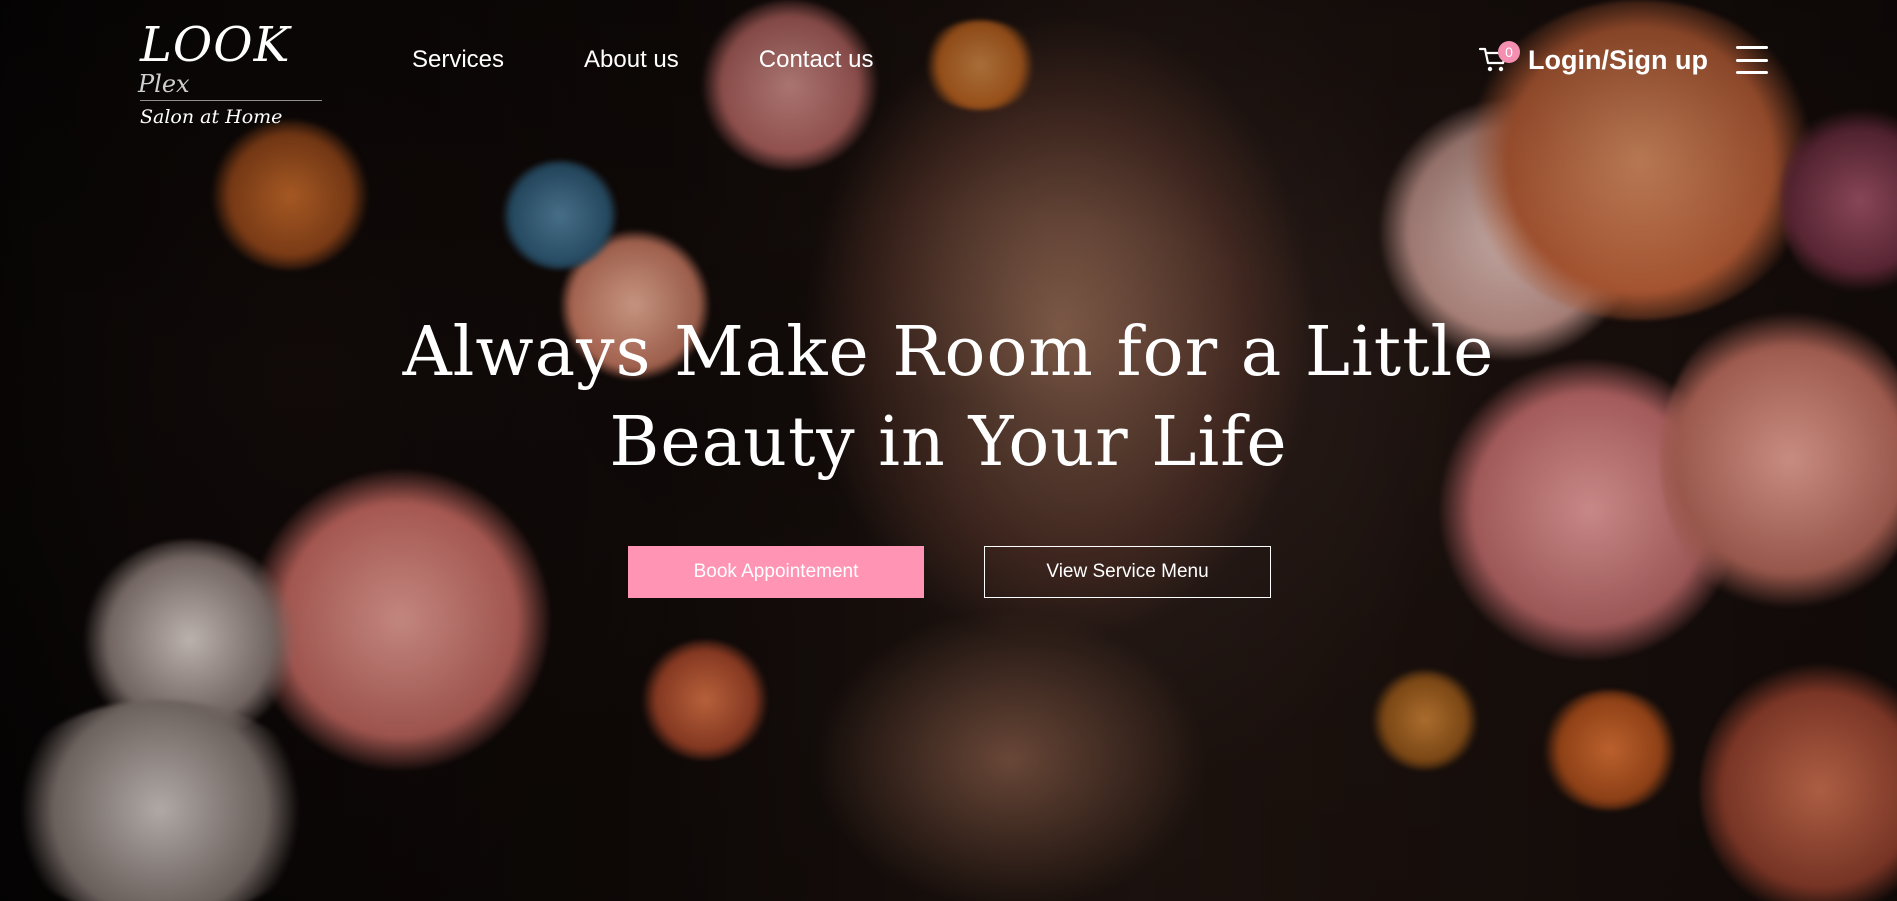 Image resolution: width=1897 pixels, height=901 pixels. Describe the element at coordinates (631, 60) in the screenshot. I see `nav-link-about-us: About us` at that location.